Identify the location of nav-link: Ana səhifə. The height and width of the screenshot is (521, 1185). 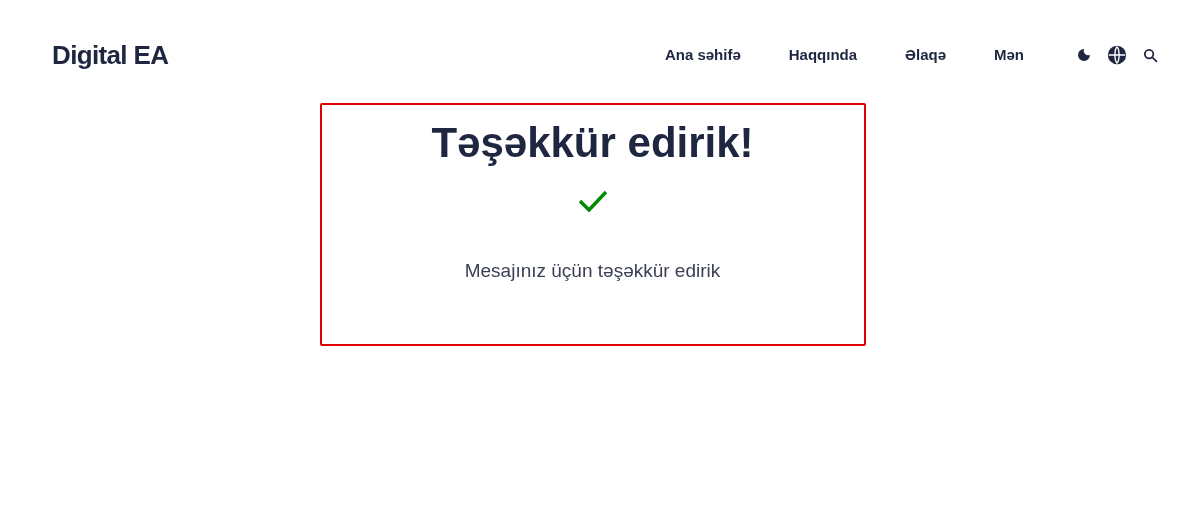
(702, 55).